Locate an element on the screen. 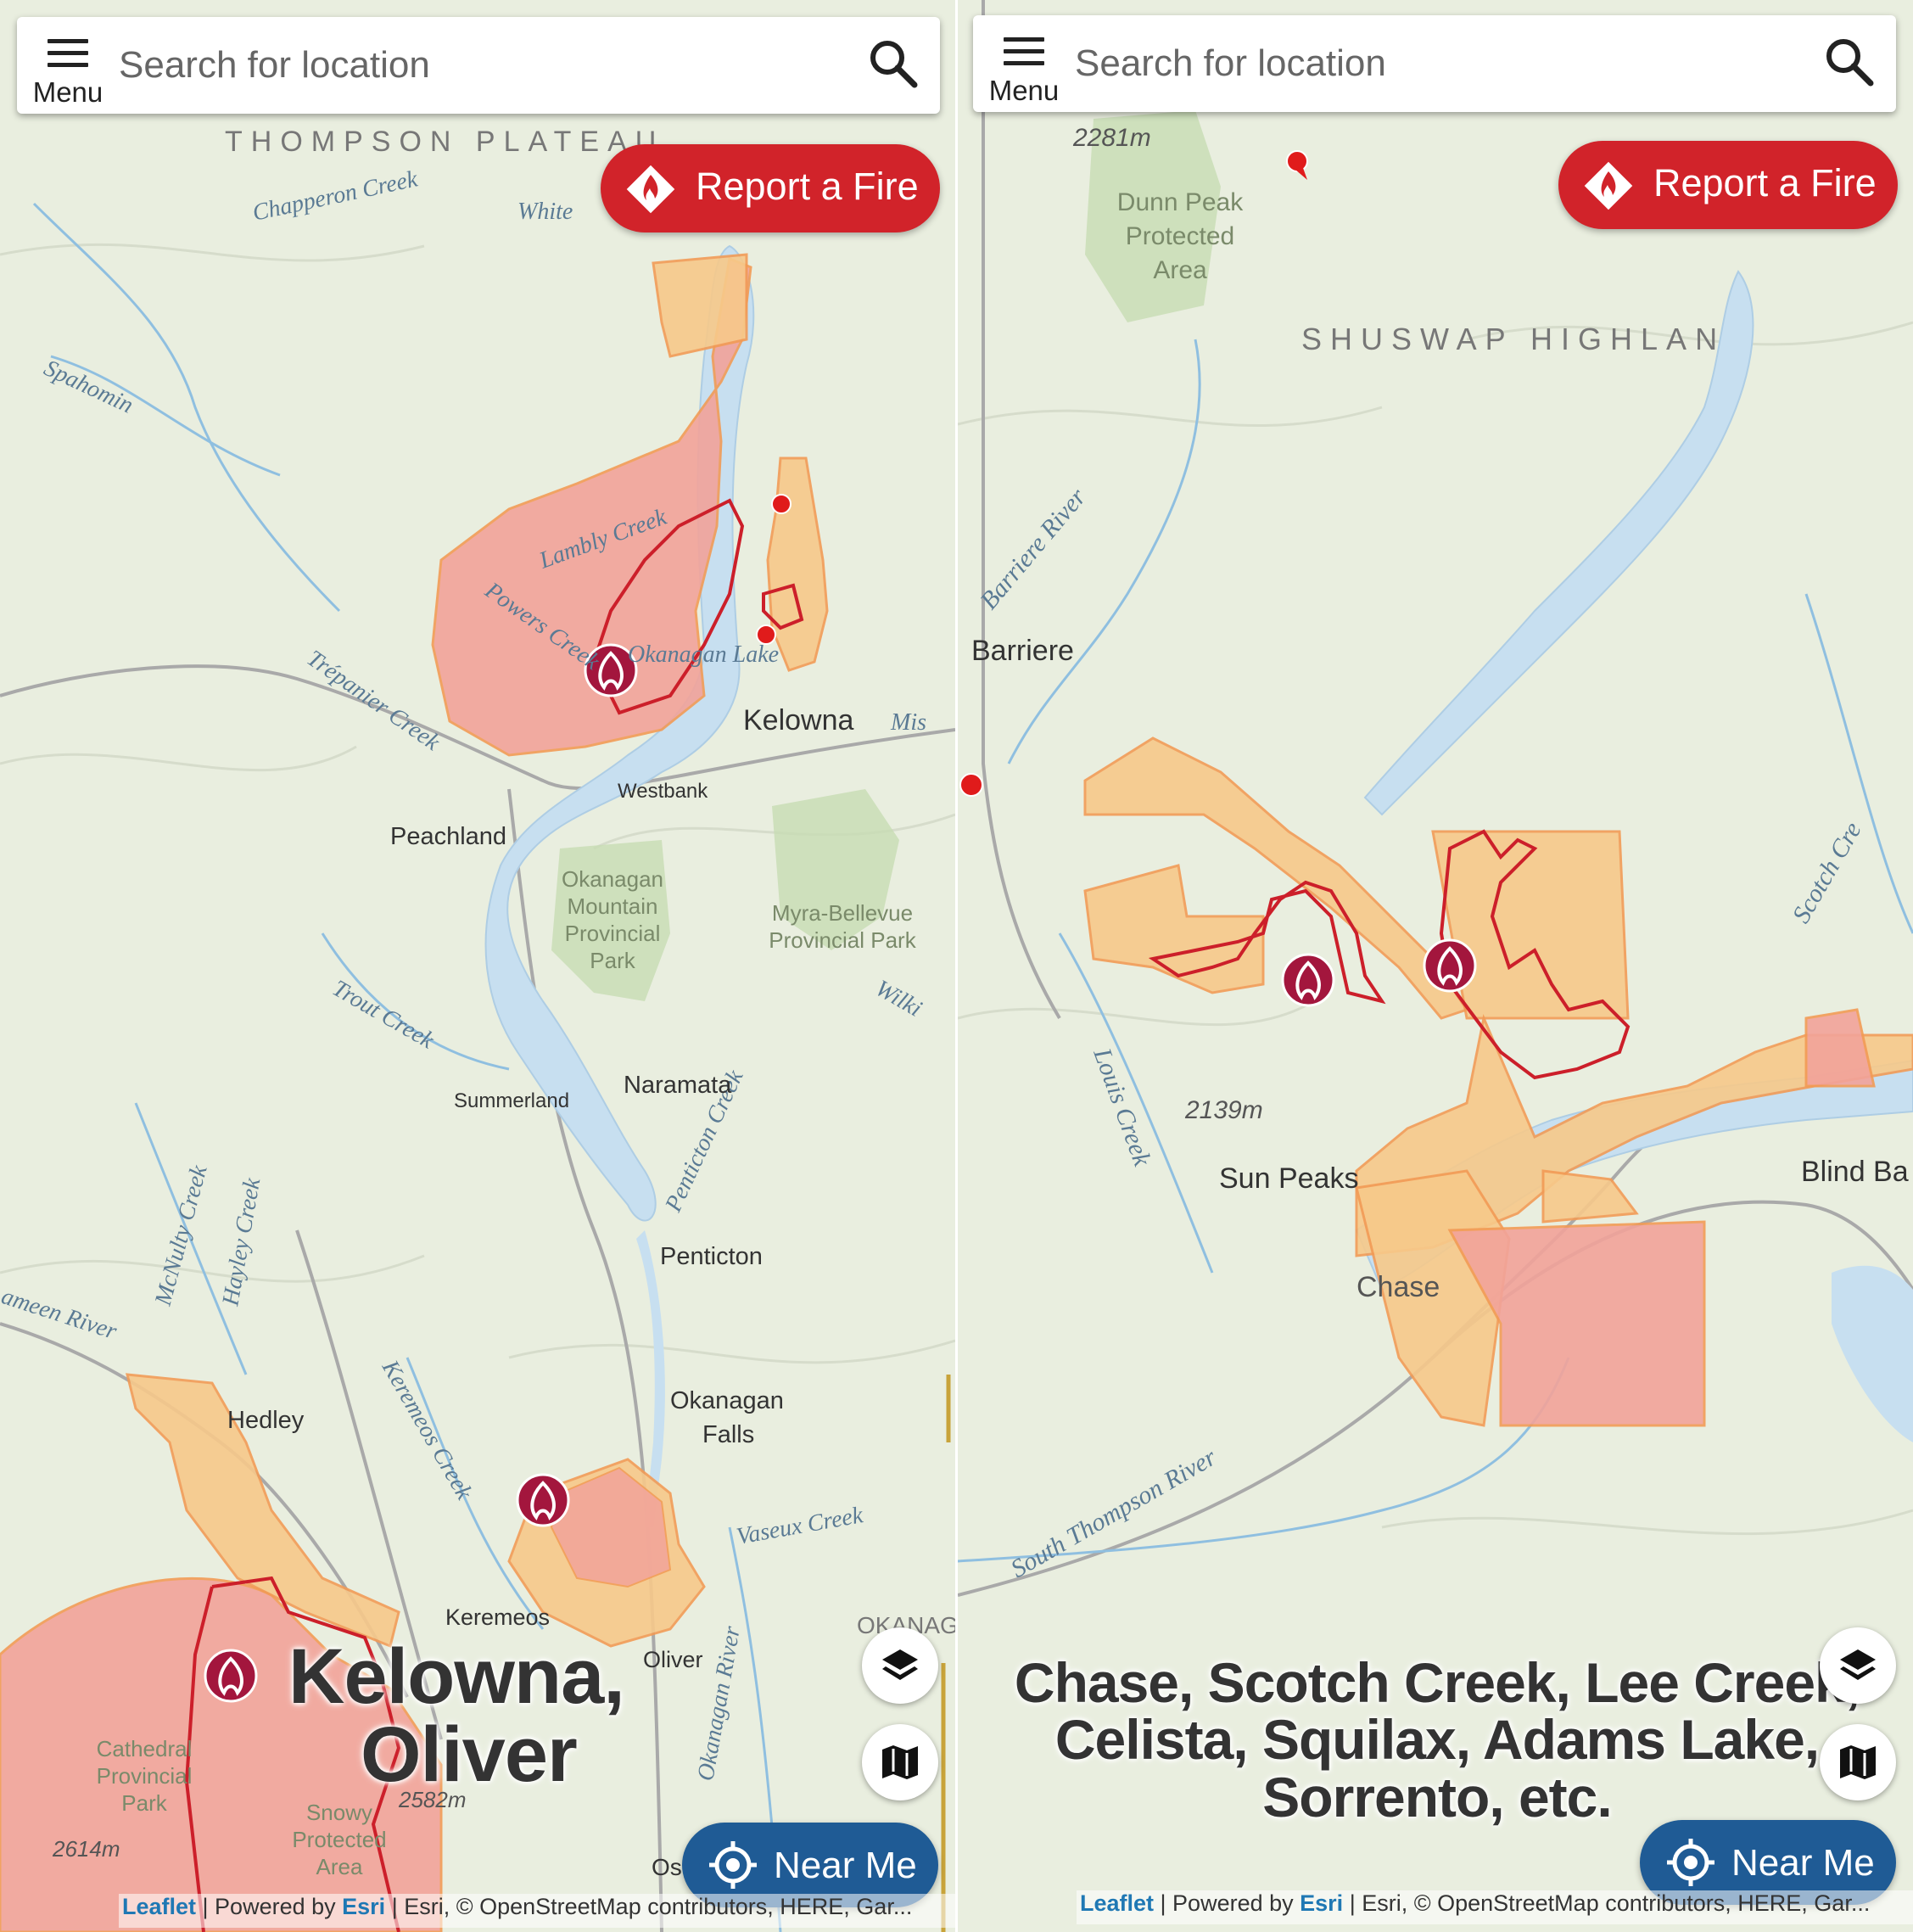  caption-line: Kelowna, is located at coordinates (457, 1676).